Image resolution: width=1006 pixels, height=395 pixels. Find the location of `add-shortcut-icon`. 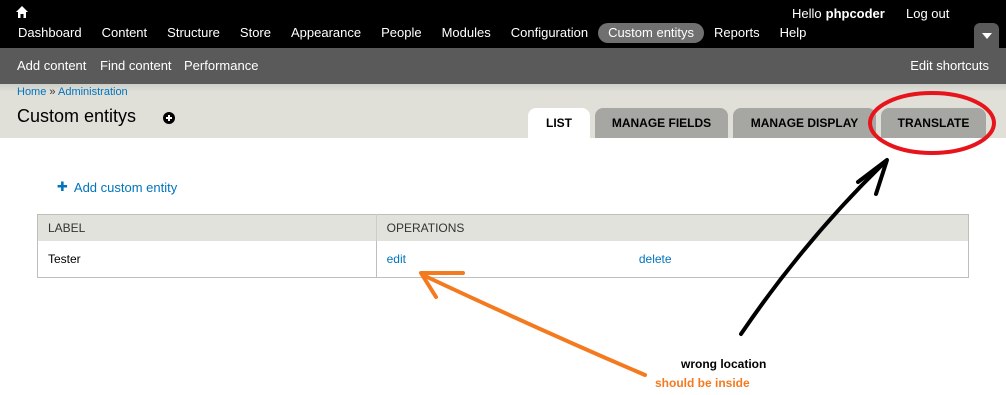

add-shortcut-icon is located at coordinates (169, 118).